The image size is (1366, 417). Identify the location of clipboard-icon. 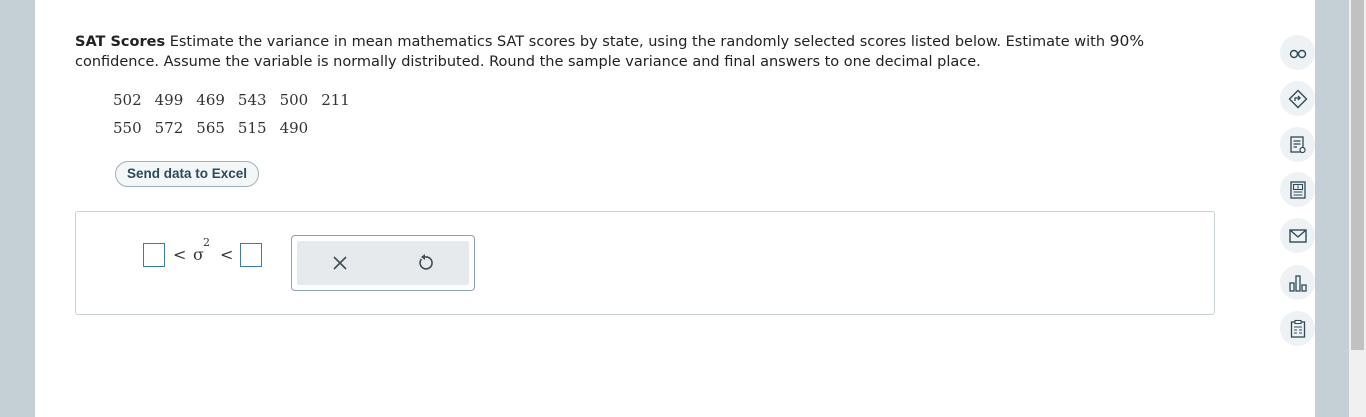
(1297, 328).